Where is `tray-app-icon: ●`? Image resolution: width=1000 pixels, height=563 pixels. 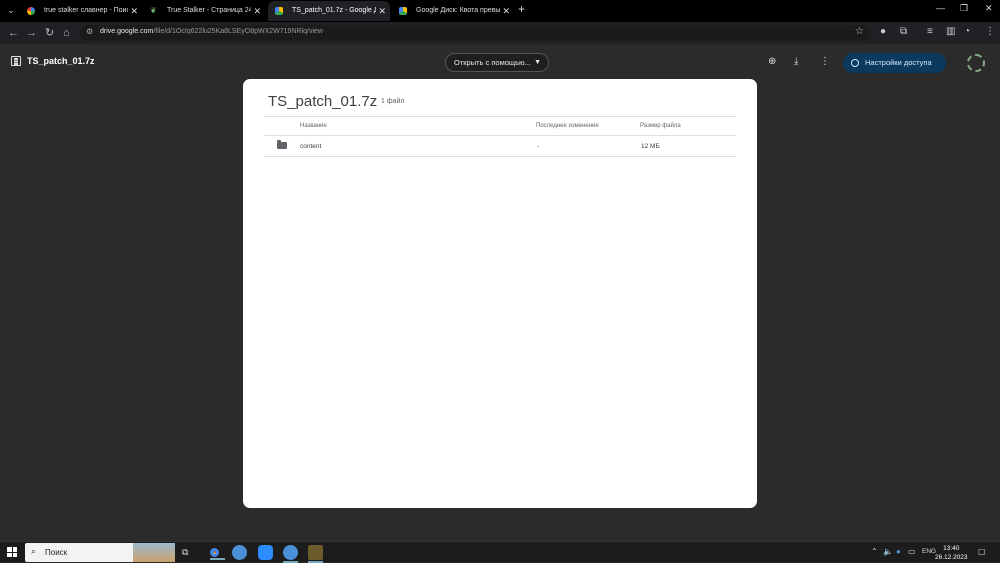 tray-app-icon: ● is located at coordinates (898, 551).